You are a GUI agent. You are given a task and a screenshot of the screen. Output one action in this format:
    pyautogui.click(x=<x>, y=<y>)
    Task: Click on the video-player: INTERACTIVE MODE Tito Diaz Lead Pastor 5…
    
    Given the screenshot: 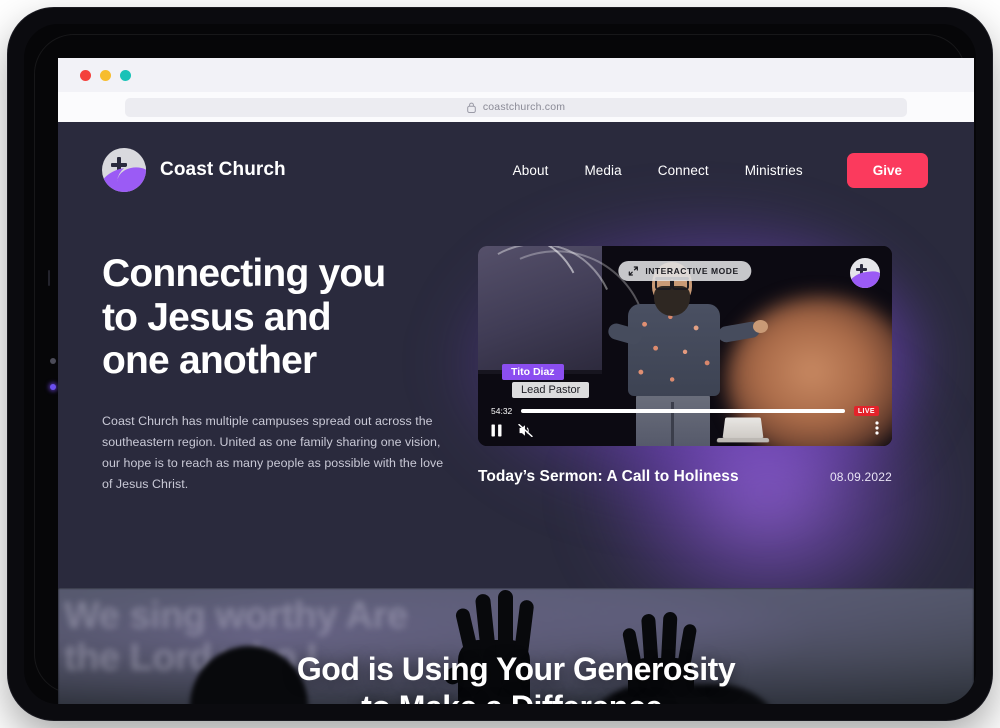 What is the action you would take?
    pyautogui.click(x=685, y=346)
    